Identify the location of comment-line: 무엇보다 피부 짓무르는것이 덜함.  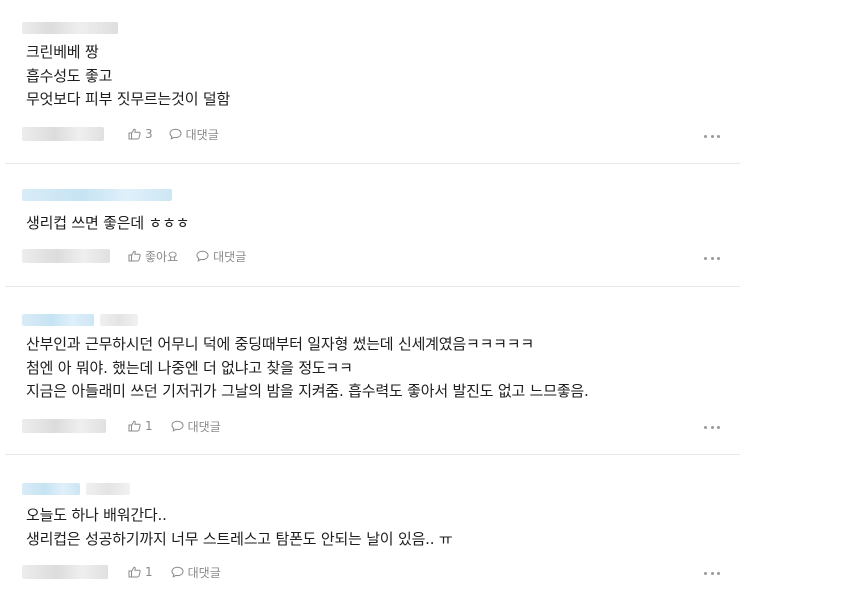
(128, 99).